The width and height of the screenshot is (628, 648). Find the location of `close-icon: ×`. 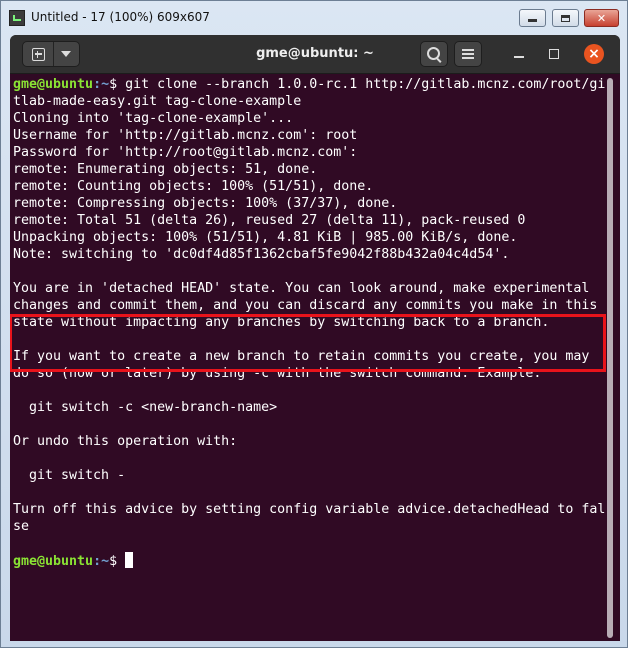

close-icon: × is located at coordinates (594, 54).